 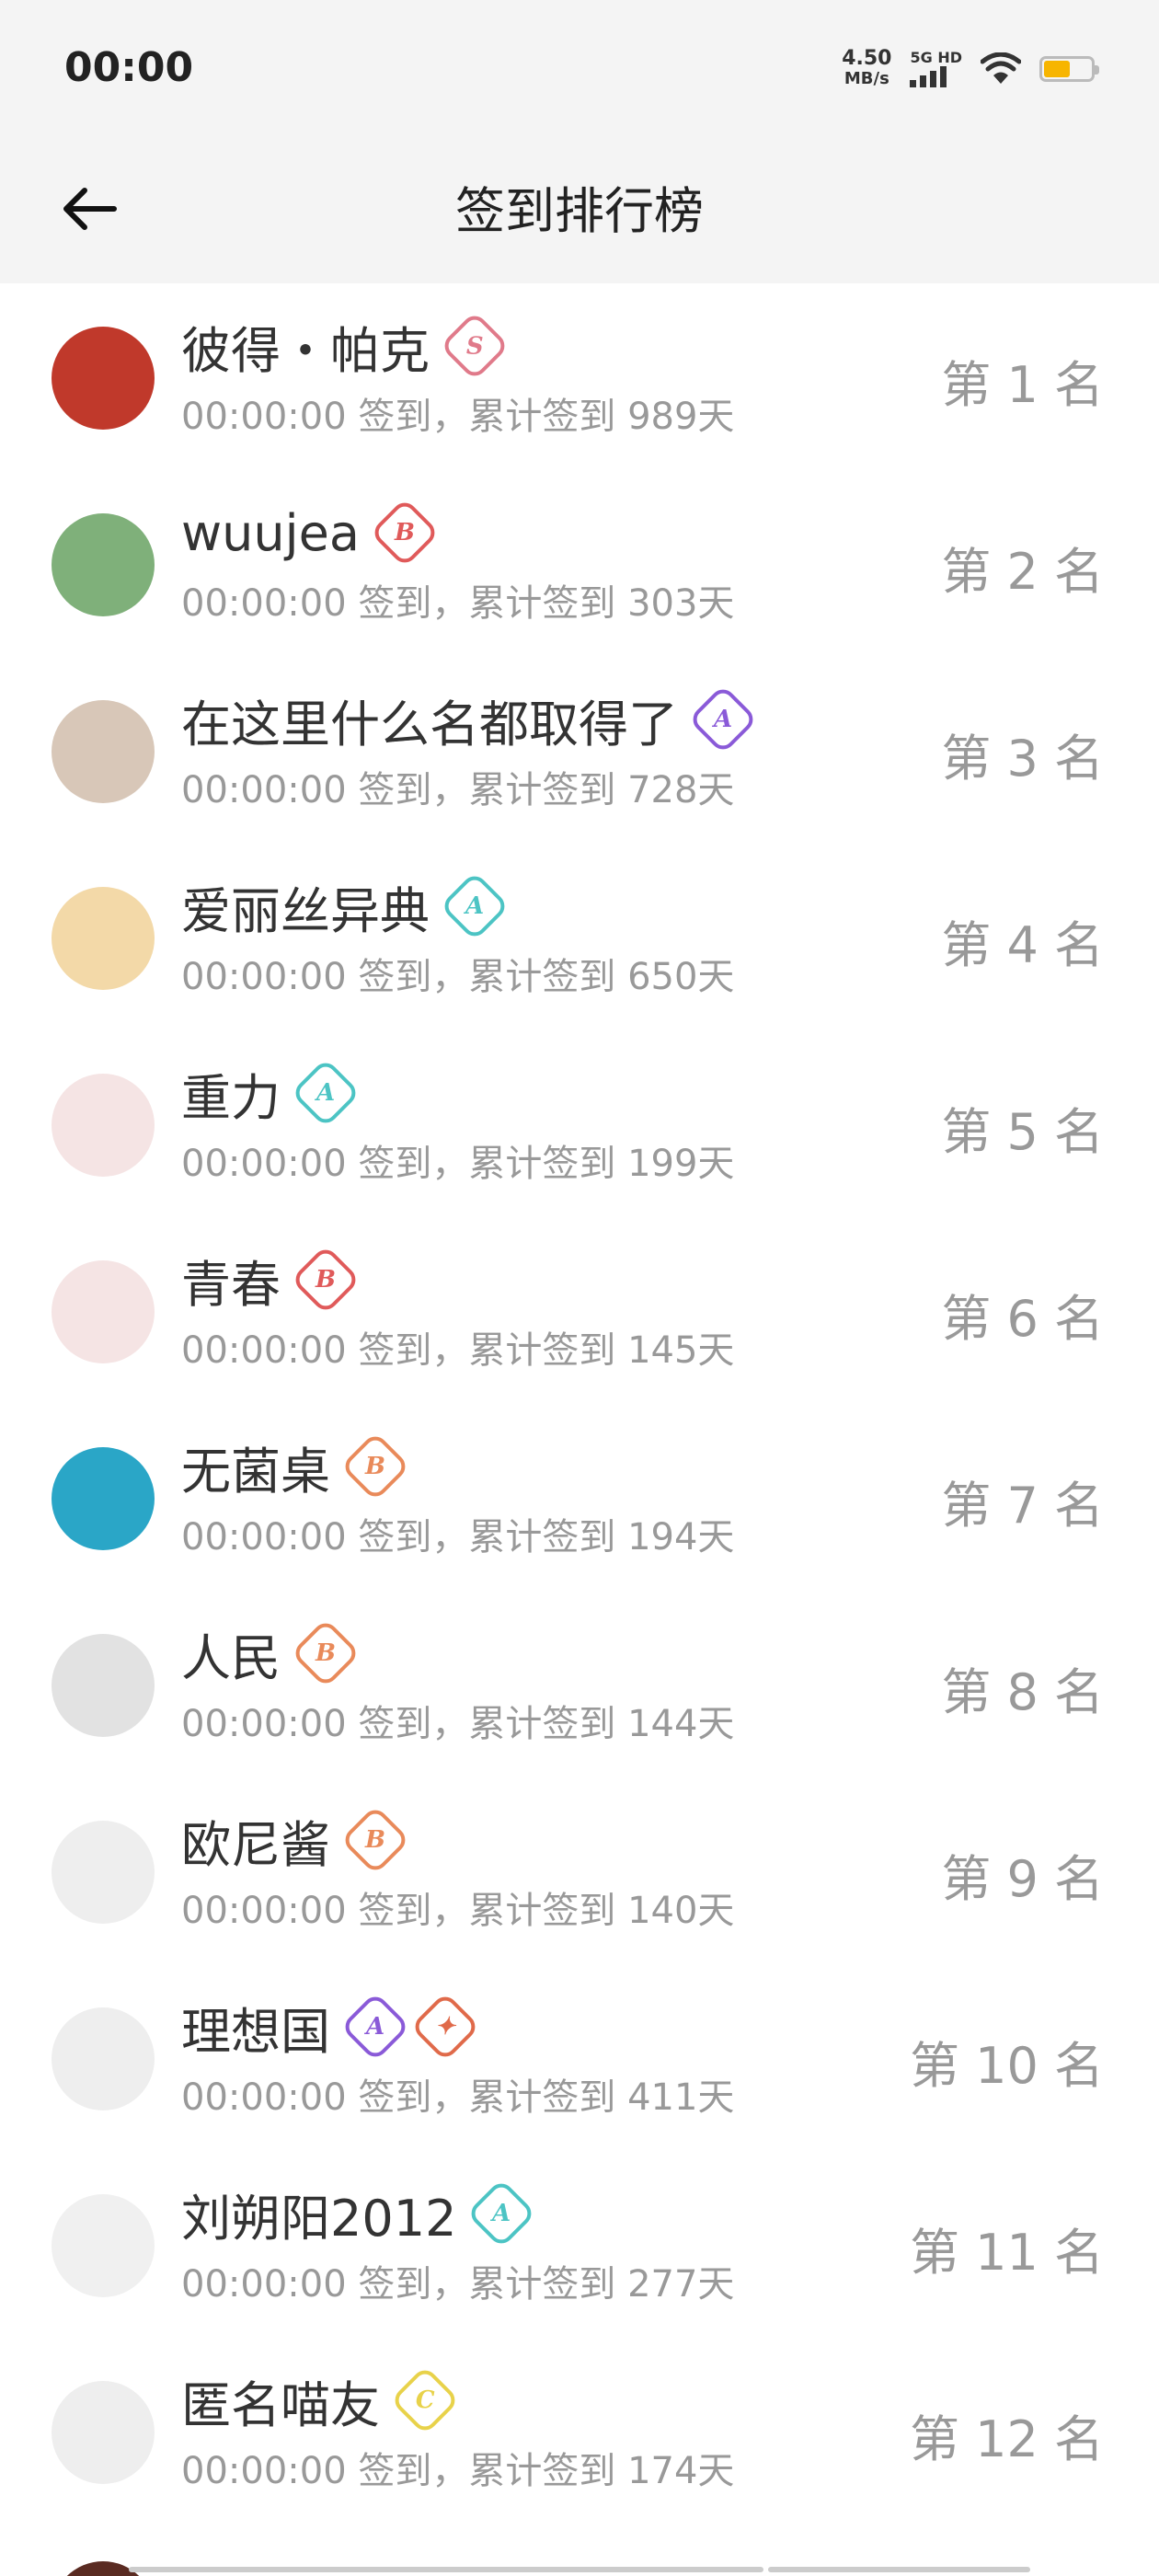 What do you see at coordinates (1022, 385) in the screenshot?
I see `rank-label: 第 1 名` at bounding box center [1022, 385].